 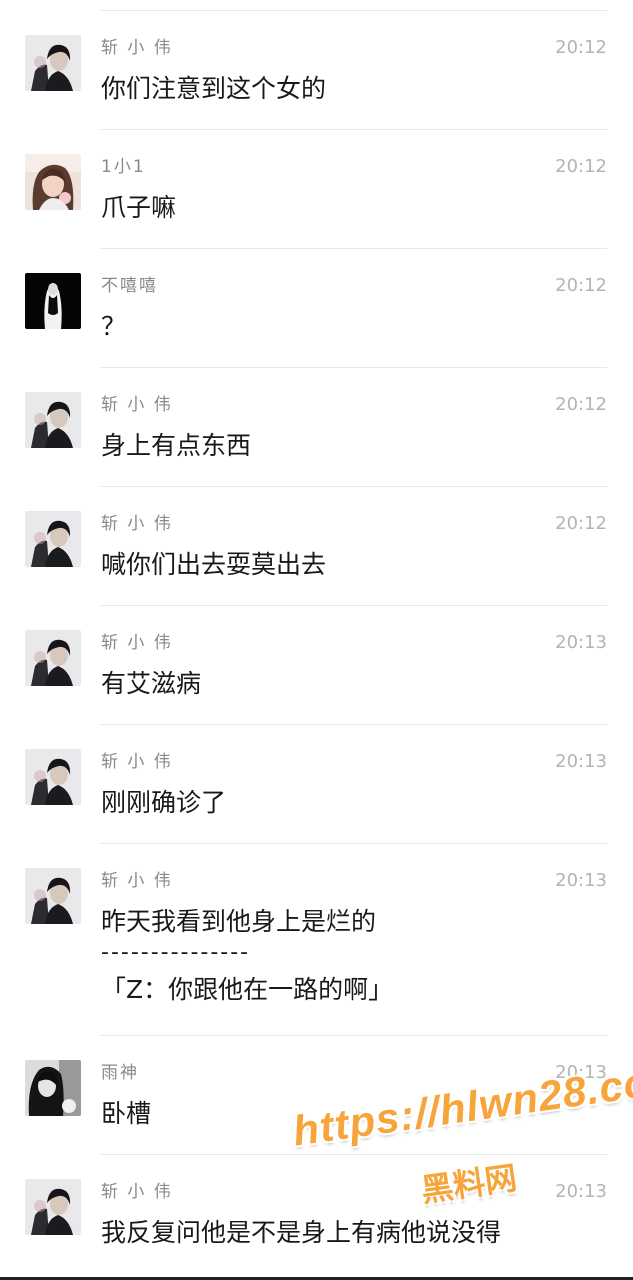 What do you see at coordinates (164, 802) in the screenshot?
I see `message-text: 刚刚确诊了` at bounding box center [164, 802].